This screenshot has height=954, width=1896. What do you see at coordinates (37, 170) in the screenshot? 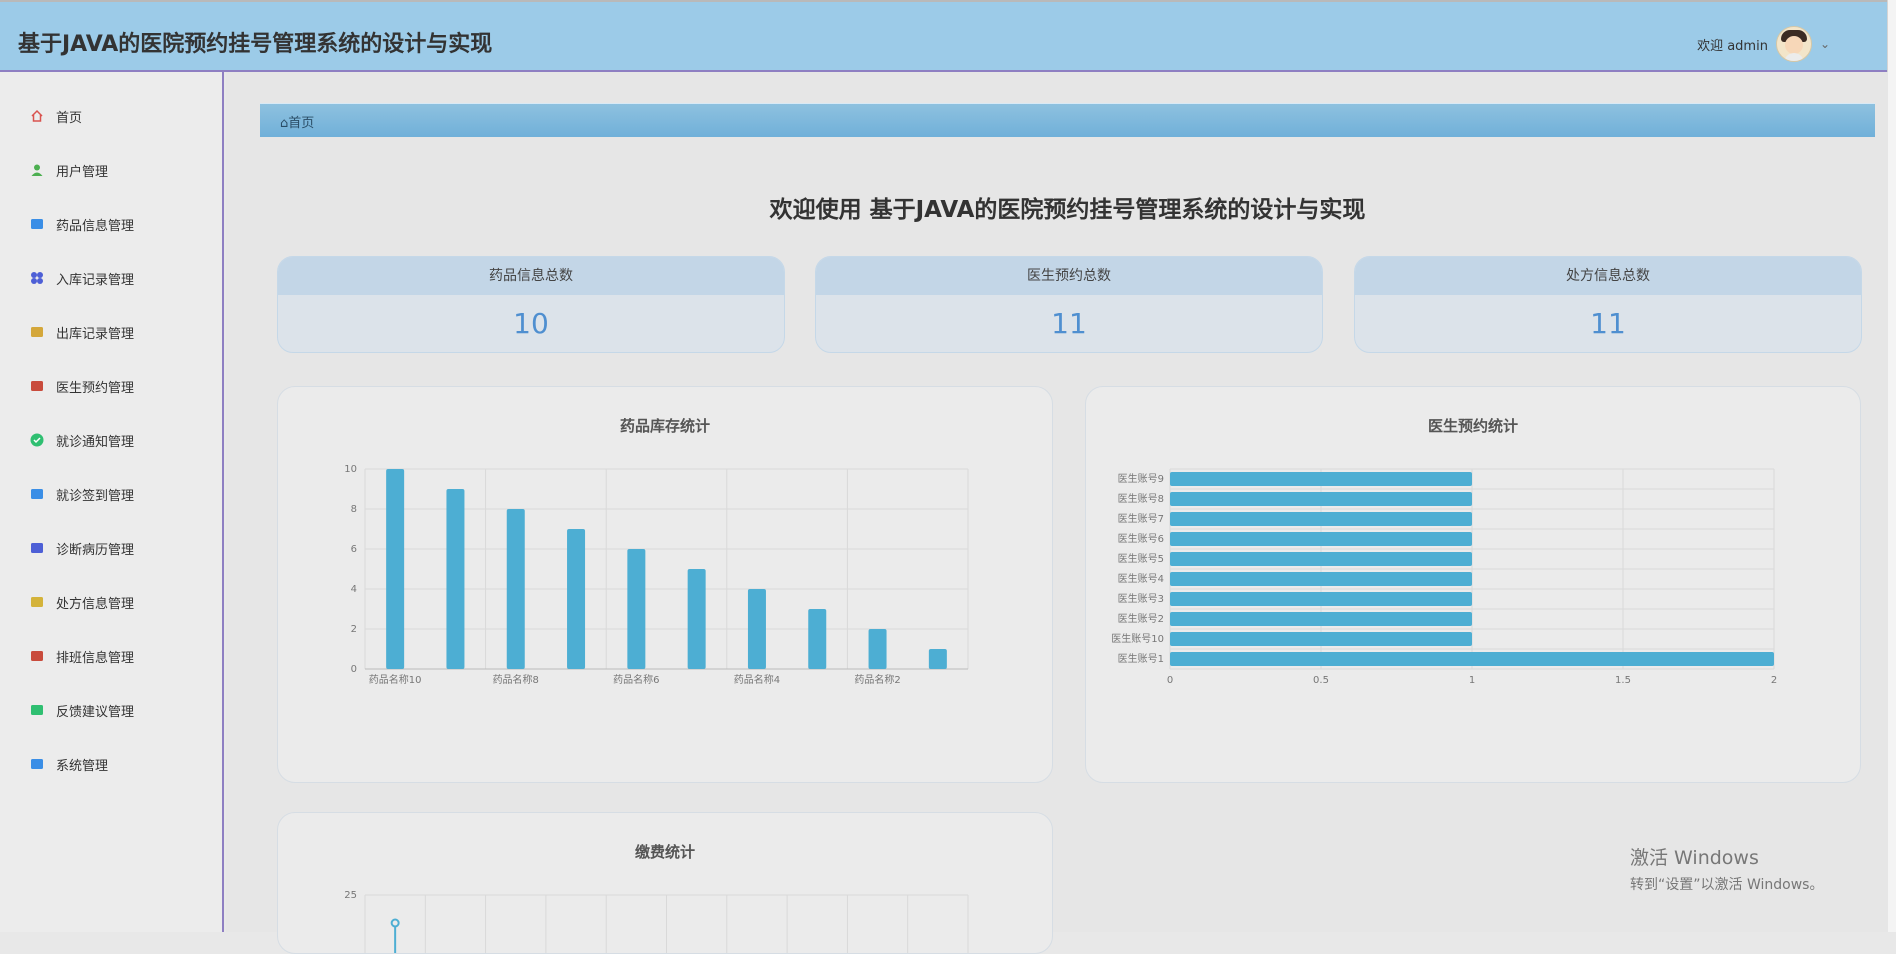
I see `user-icon` at bounding box center [37, 170].